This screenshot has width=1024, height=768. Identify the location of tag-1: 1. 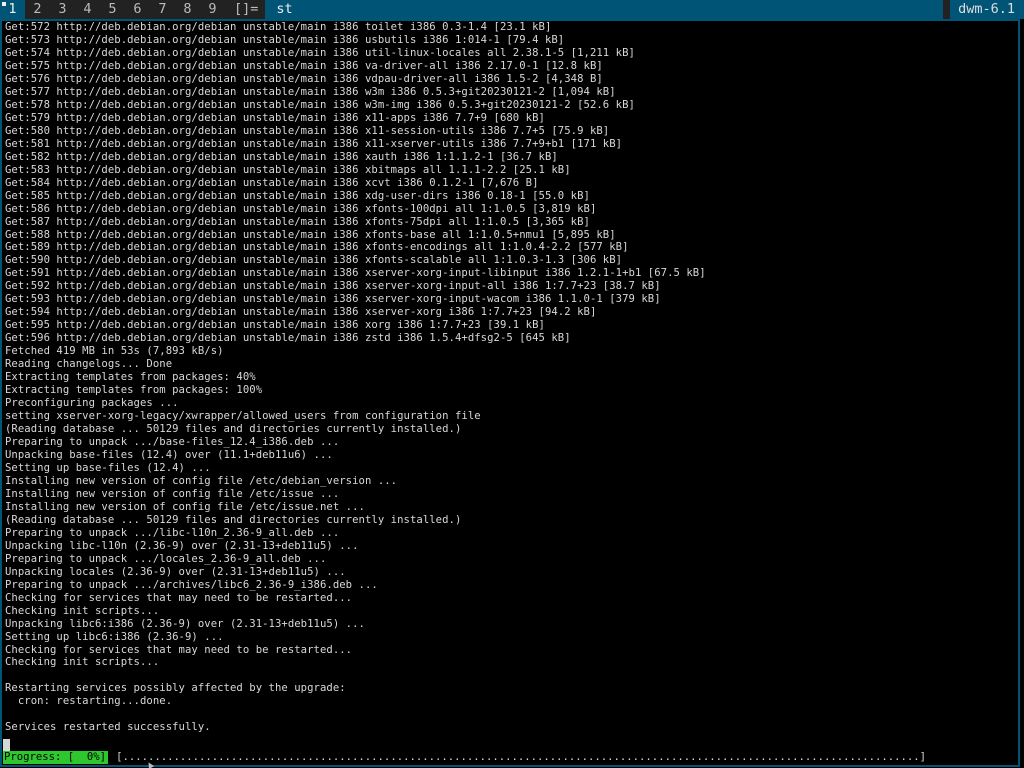
(12, 9).